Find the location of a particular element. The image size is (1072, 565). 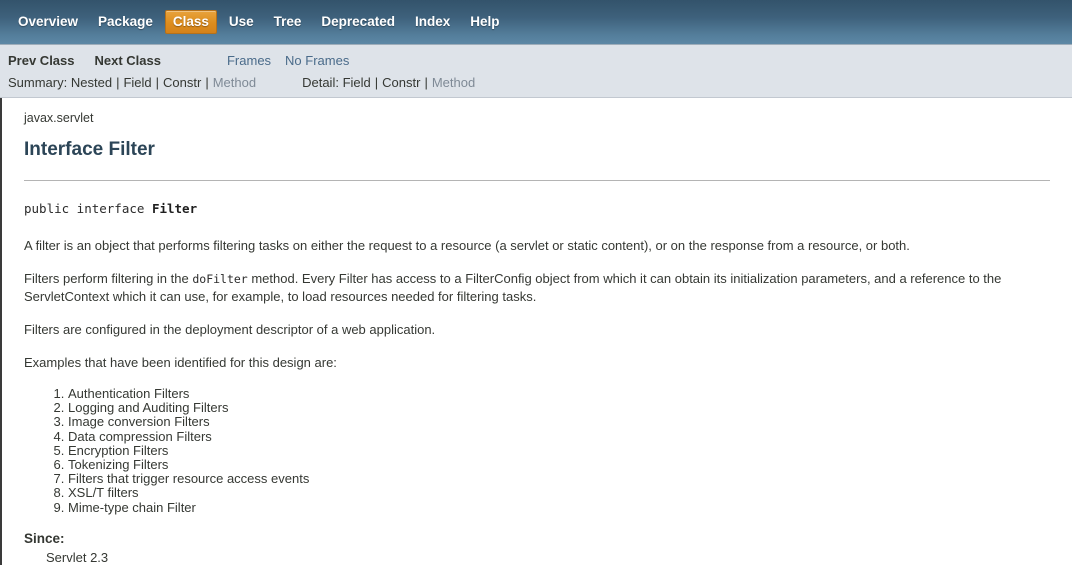

title-divider is located at coordinates (537, 180).